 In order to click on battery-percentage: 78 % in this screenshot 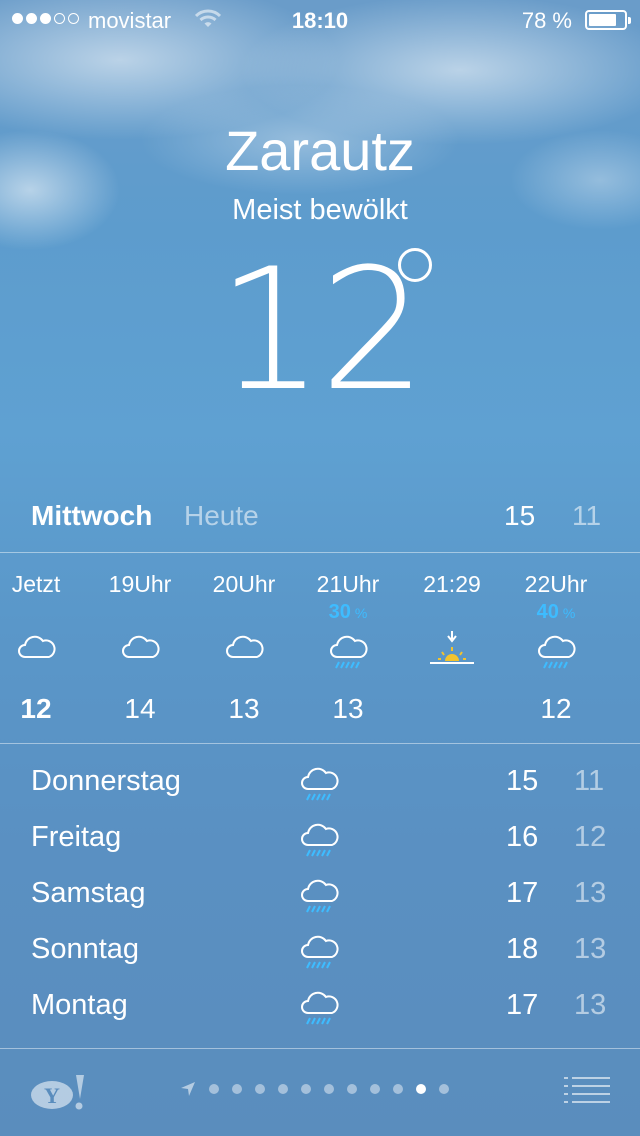, I will do `click(546, 20)`.